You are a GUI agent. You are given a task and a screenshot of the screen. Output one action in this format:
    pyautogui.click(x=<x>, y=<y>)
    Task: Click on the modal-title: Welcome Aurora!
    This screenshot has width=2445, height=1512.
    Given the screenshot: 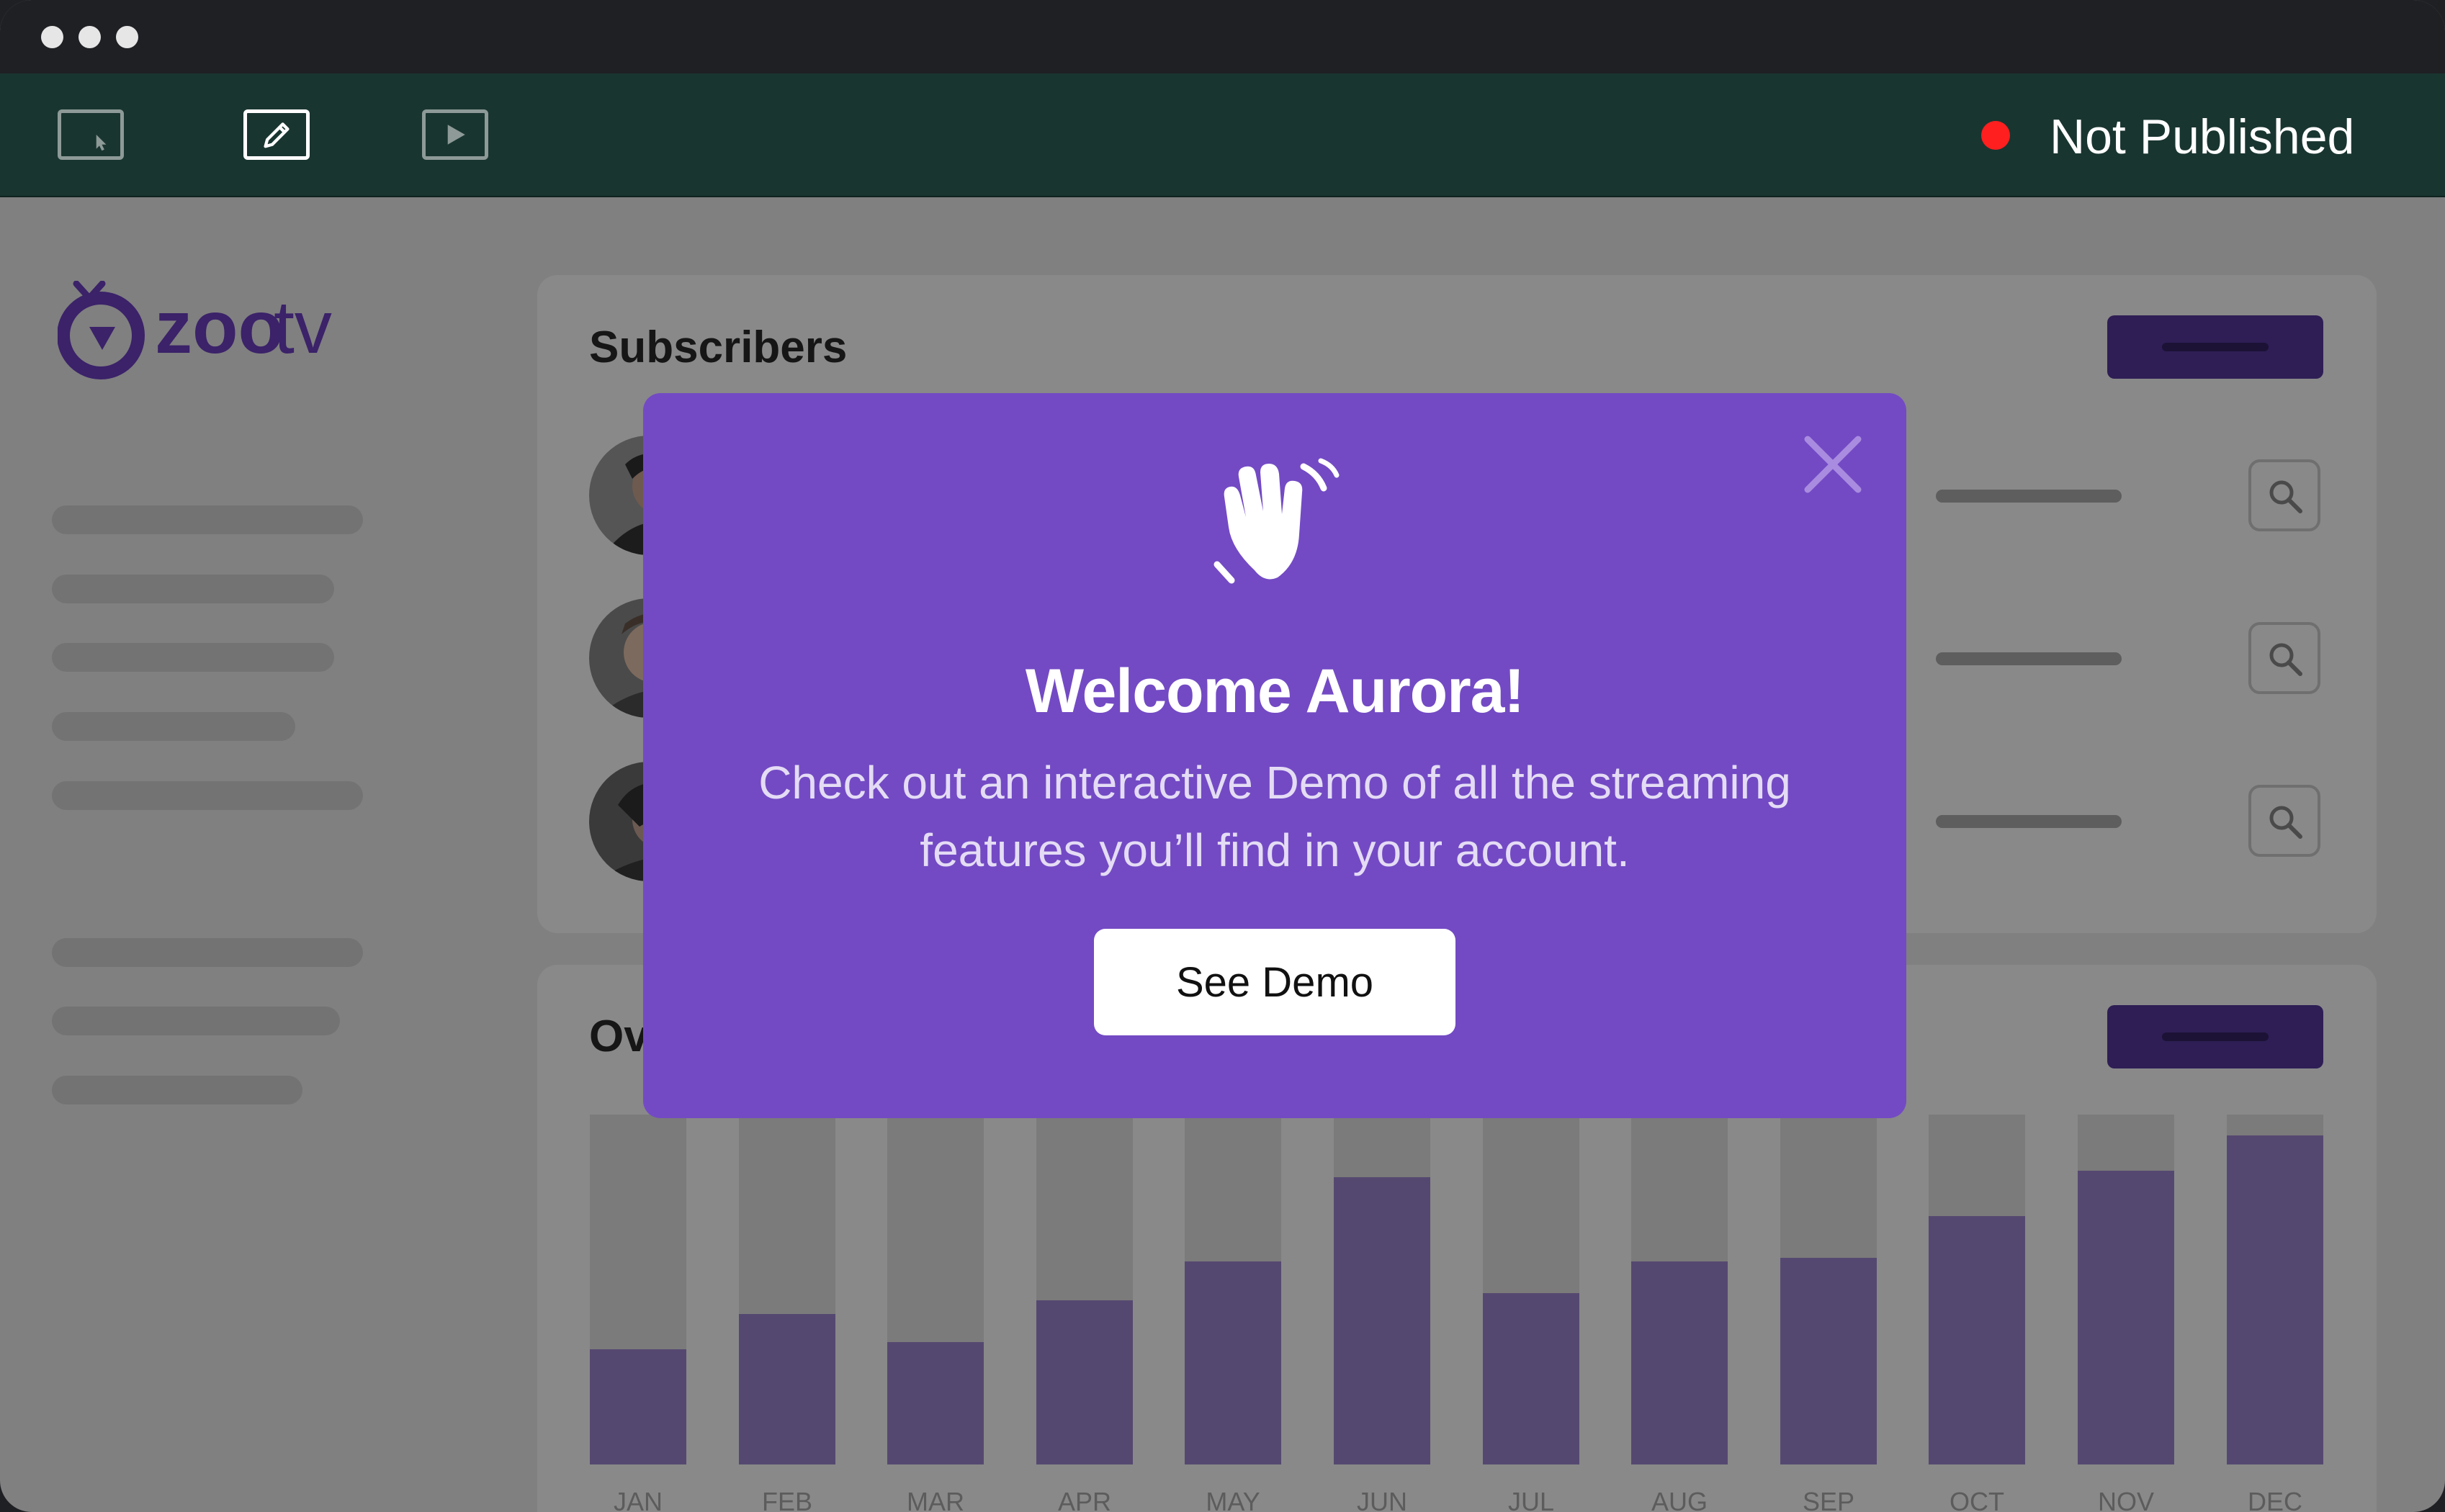 What is the action you would take?
    pyautogui.click(x=1275, y=691)
    